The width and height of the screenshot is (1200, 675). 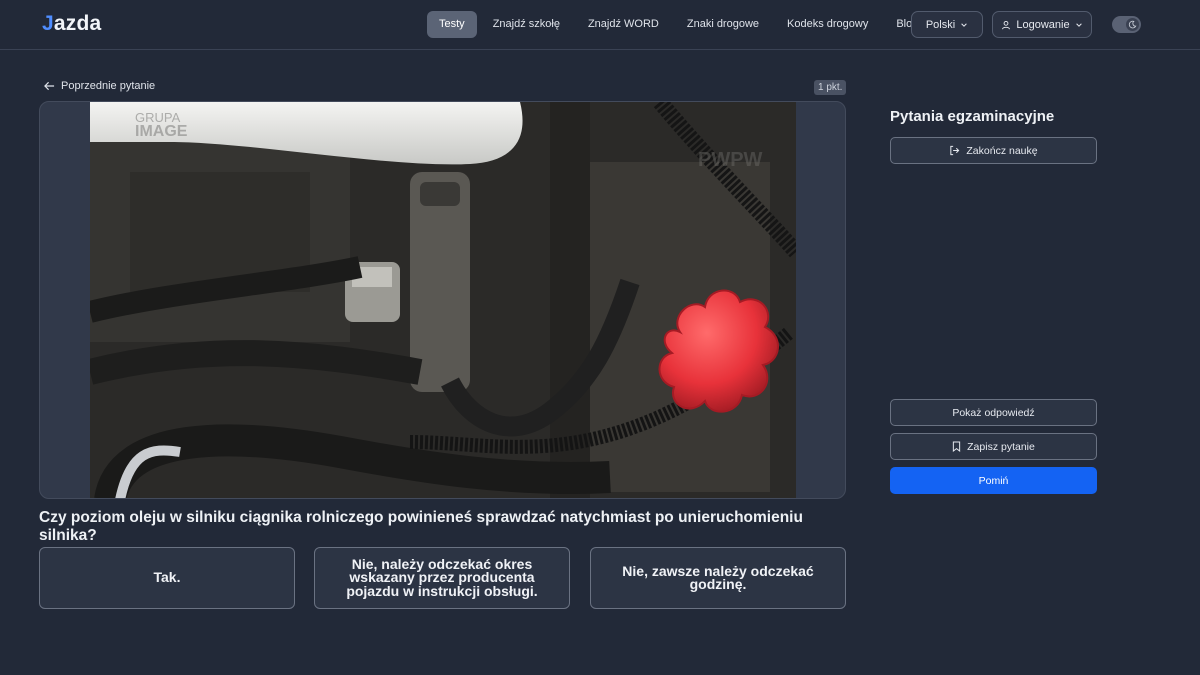 I want to click on language-select: Polski, so click(x=947, y=24).